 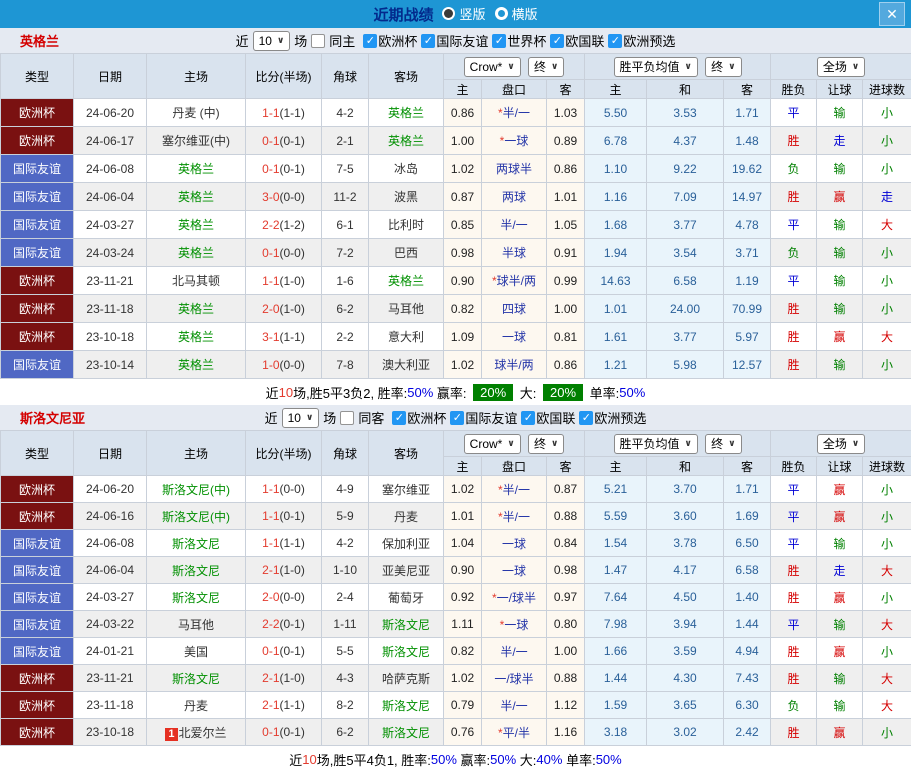 What do you see at coordinates (37, 76) in the screenshot?
I see `col-header-type: 类型` at bounding box center [37, 76].